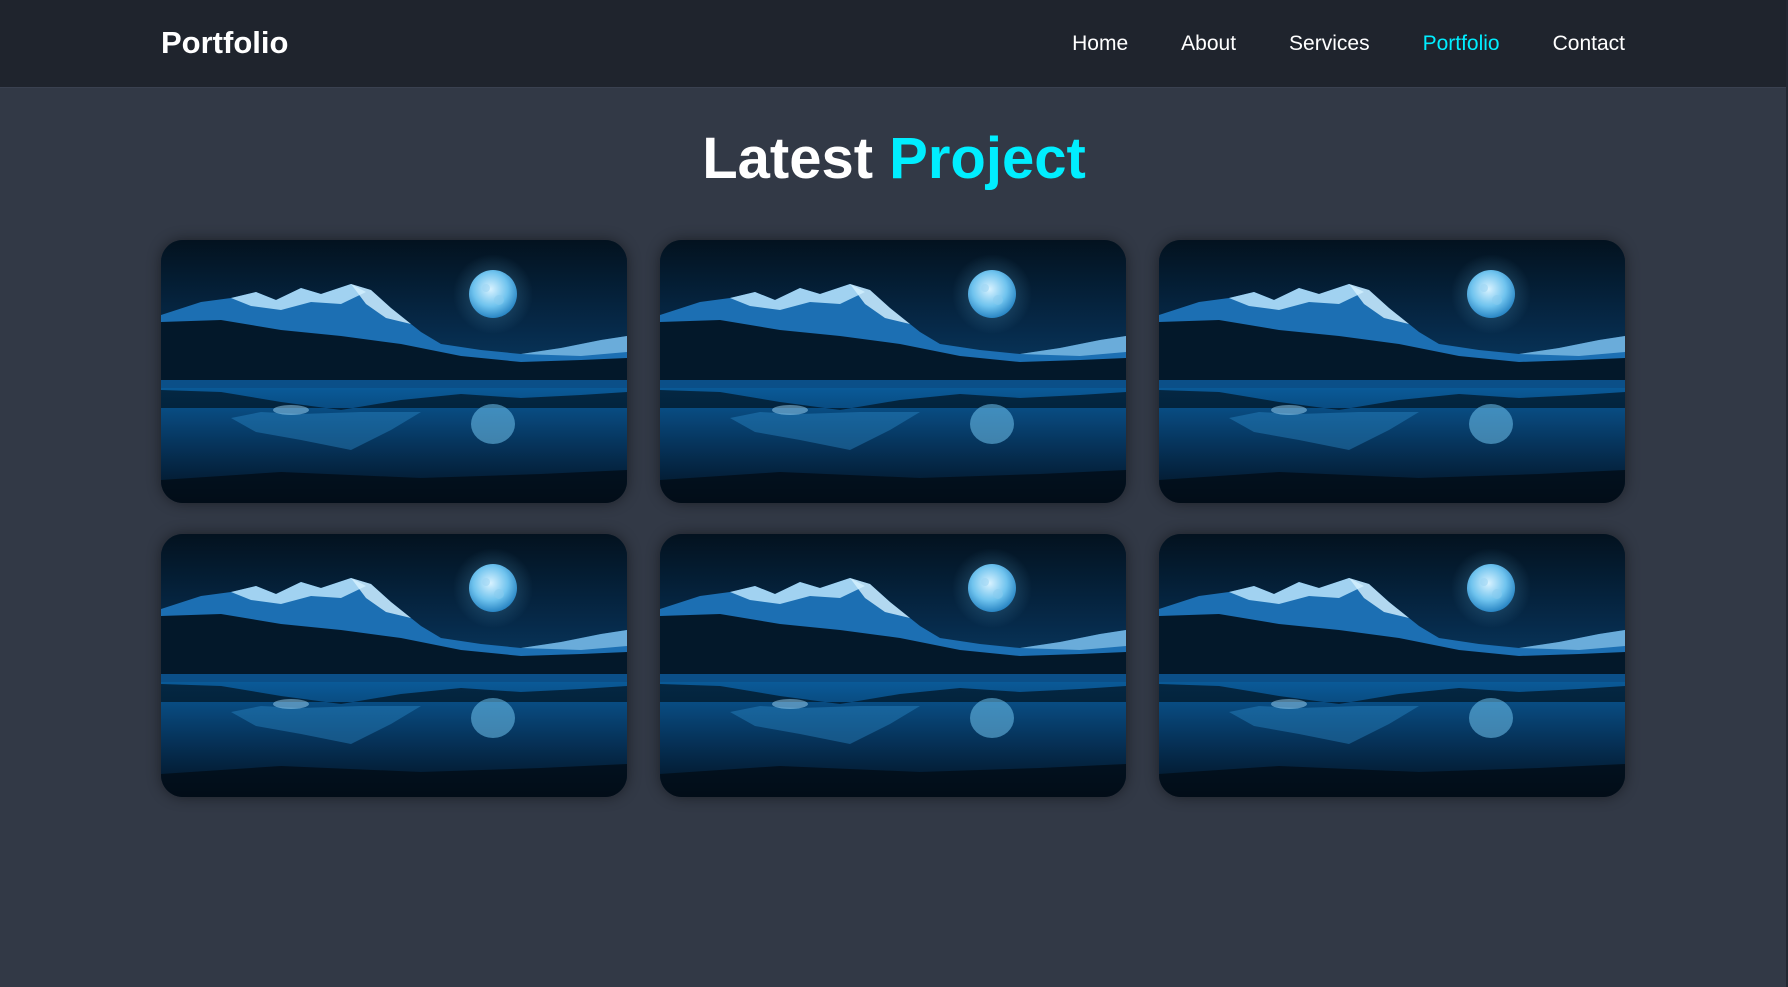  Describe the element at coordinates (1100, 44) in the screenshot. I see `nav-link-home: Home` at that location.